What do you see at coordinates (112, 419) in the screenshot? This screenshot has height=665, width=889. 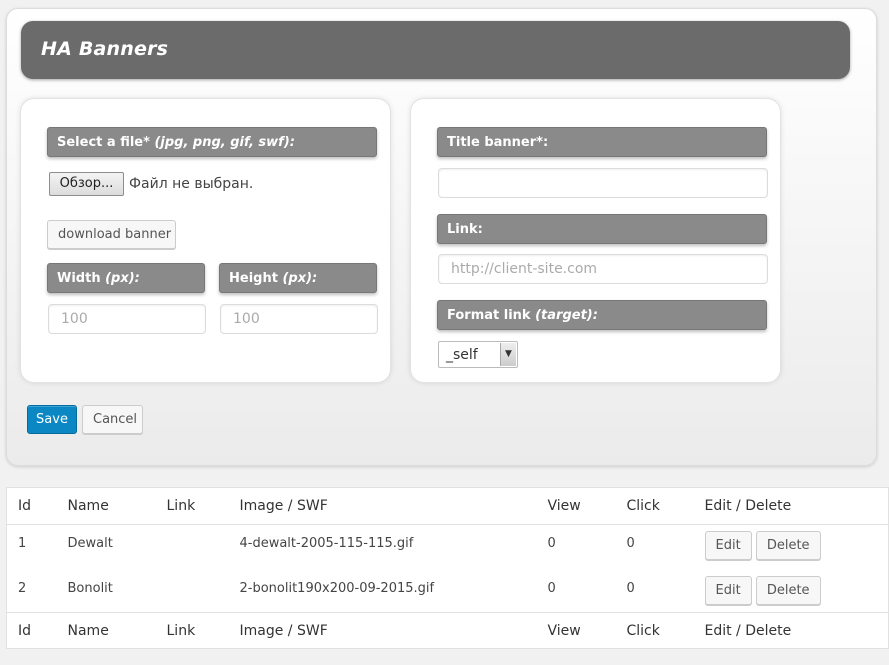 I see `cancel-button: Cancel` at bounding box center [112, 419].